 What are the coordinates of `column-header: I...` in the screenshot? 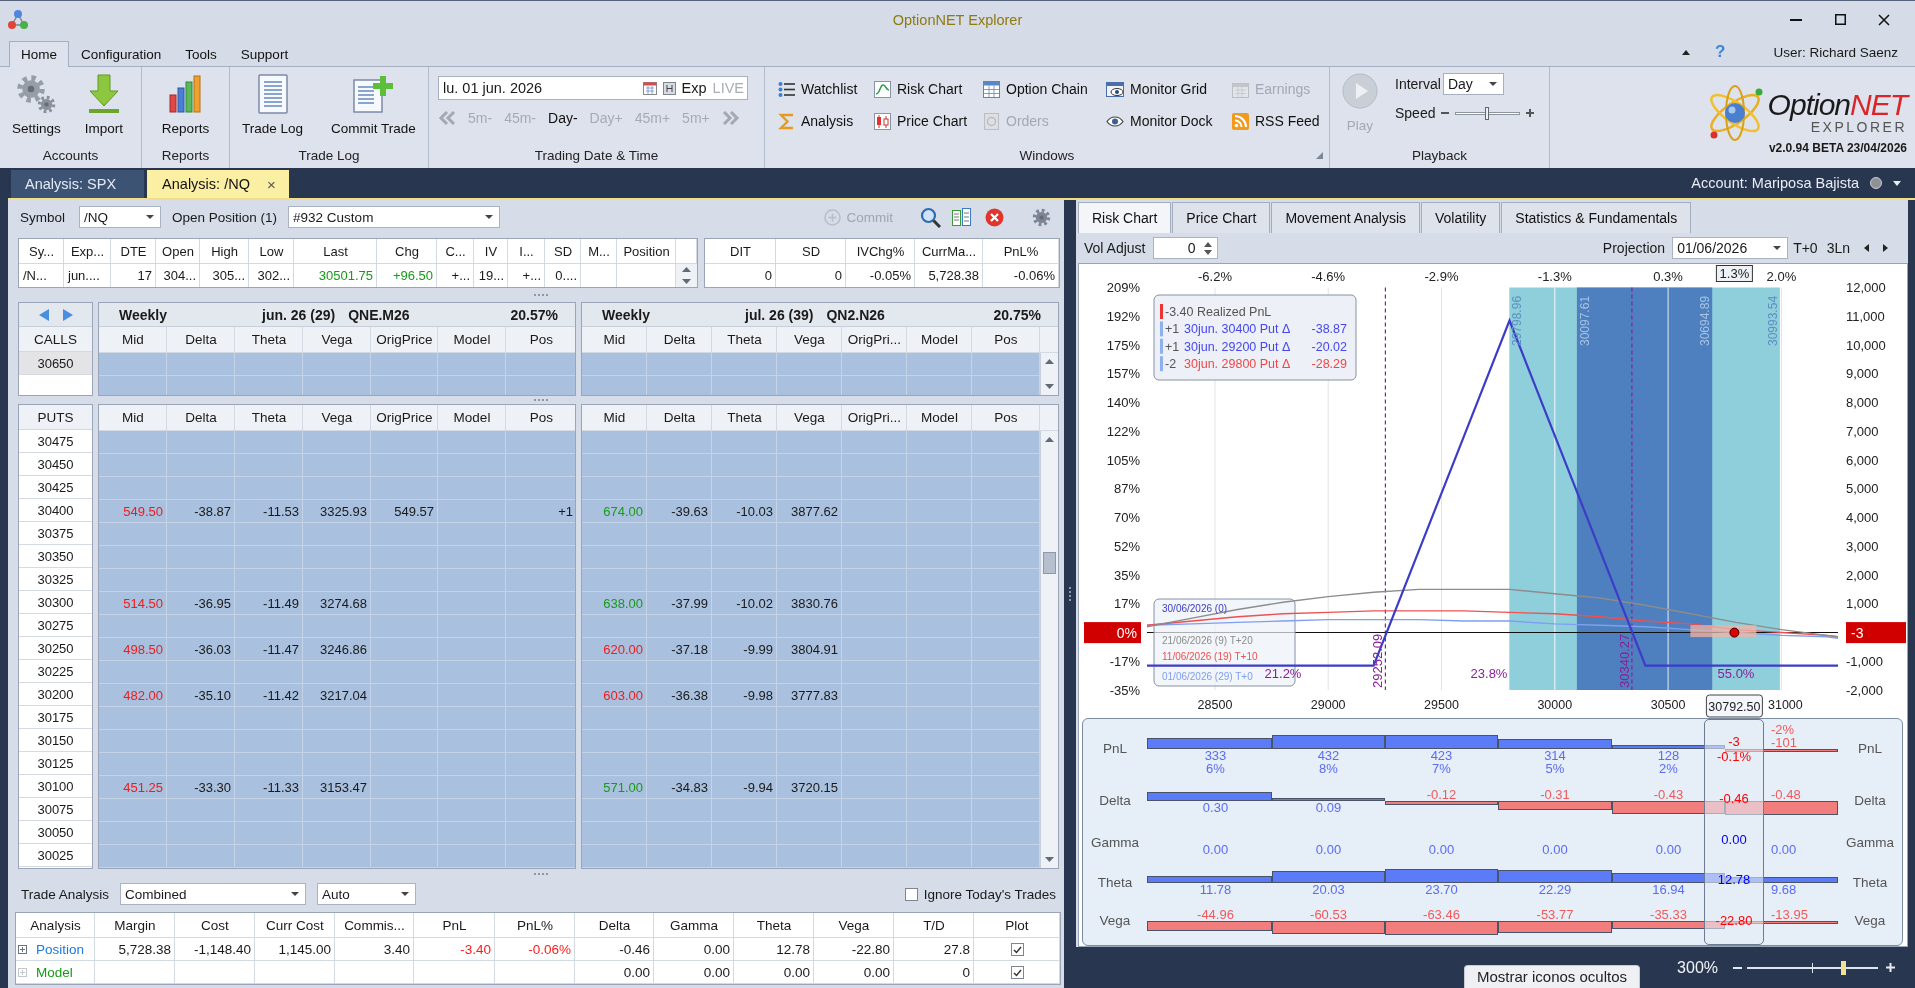 It's located at (526, 251).